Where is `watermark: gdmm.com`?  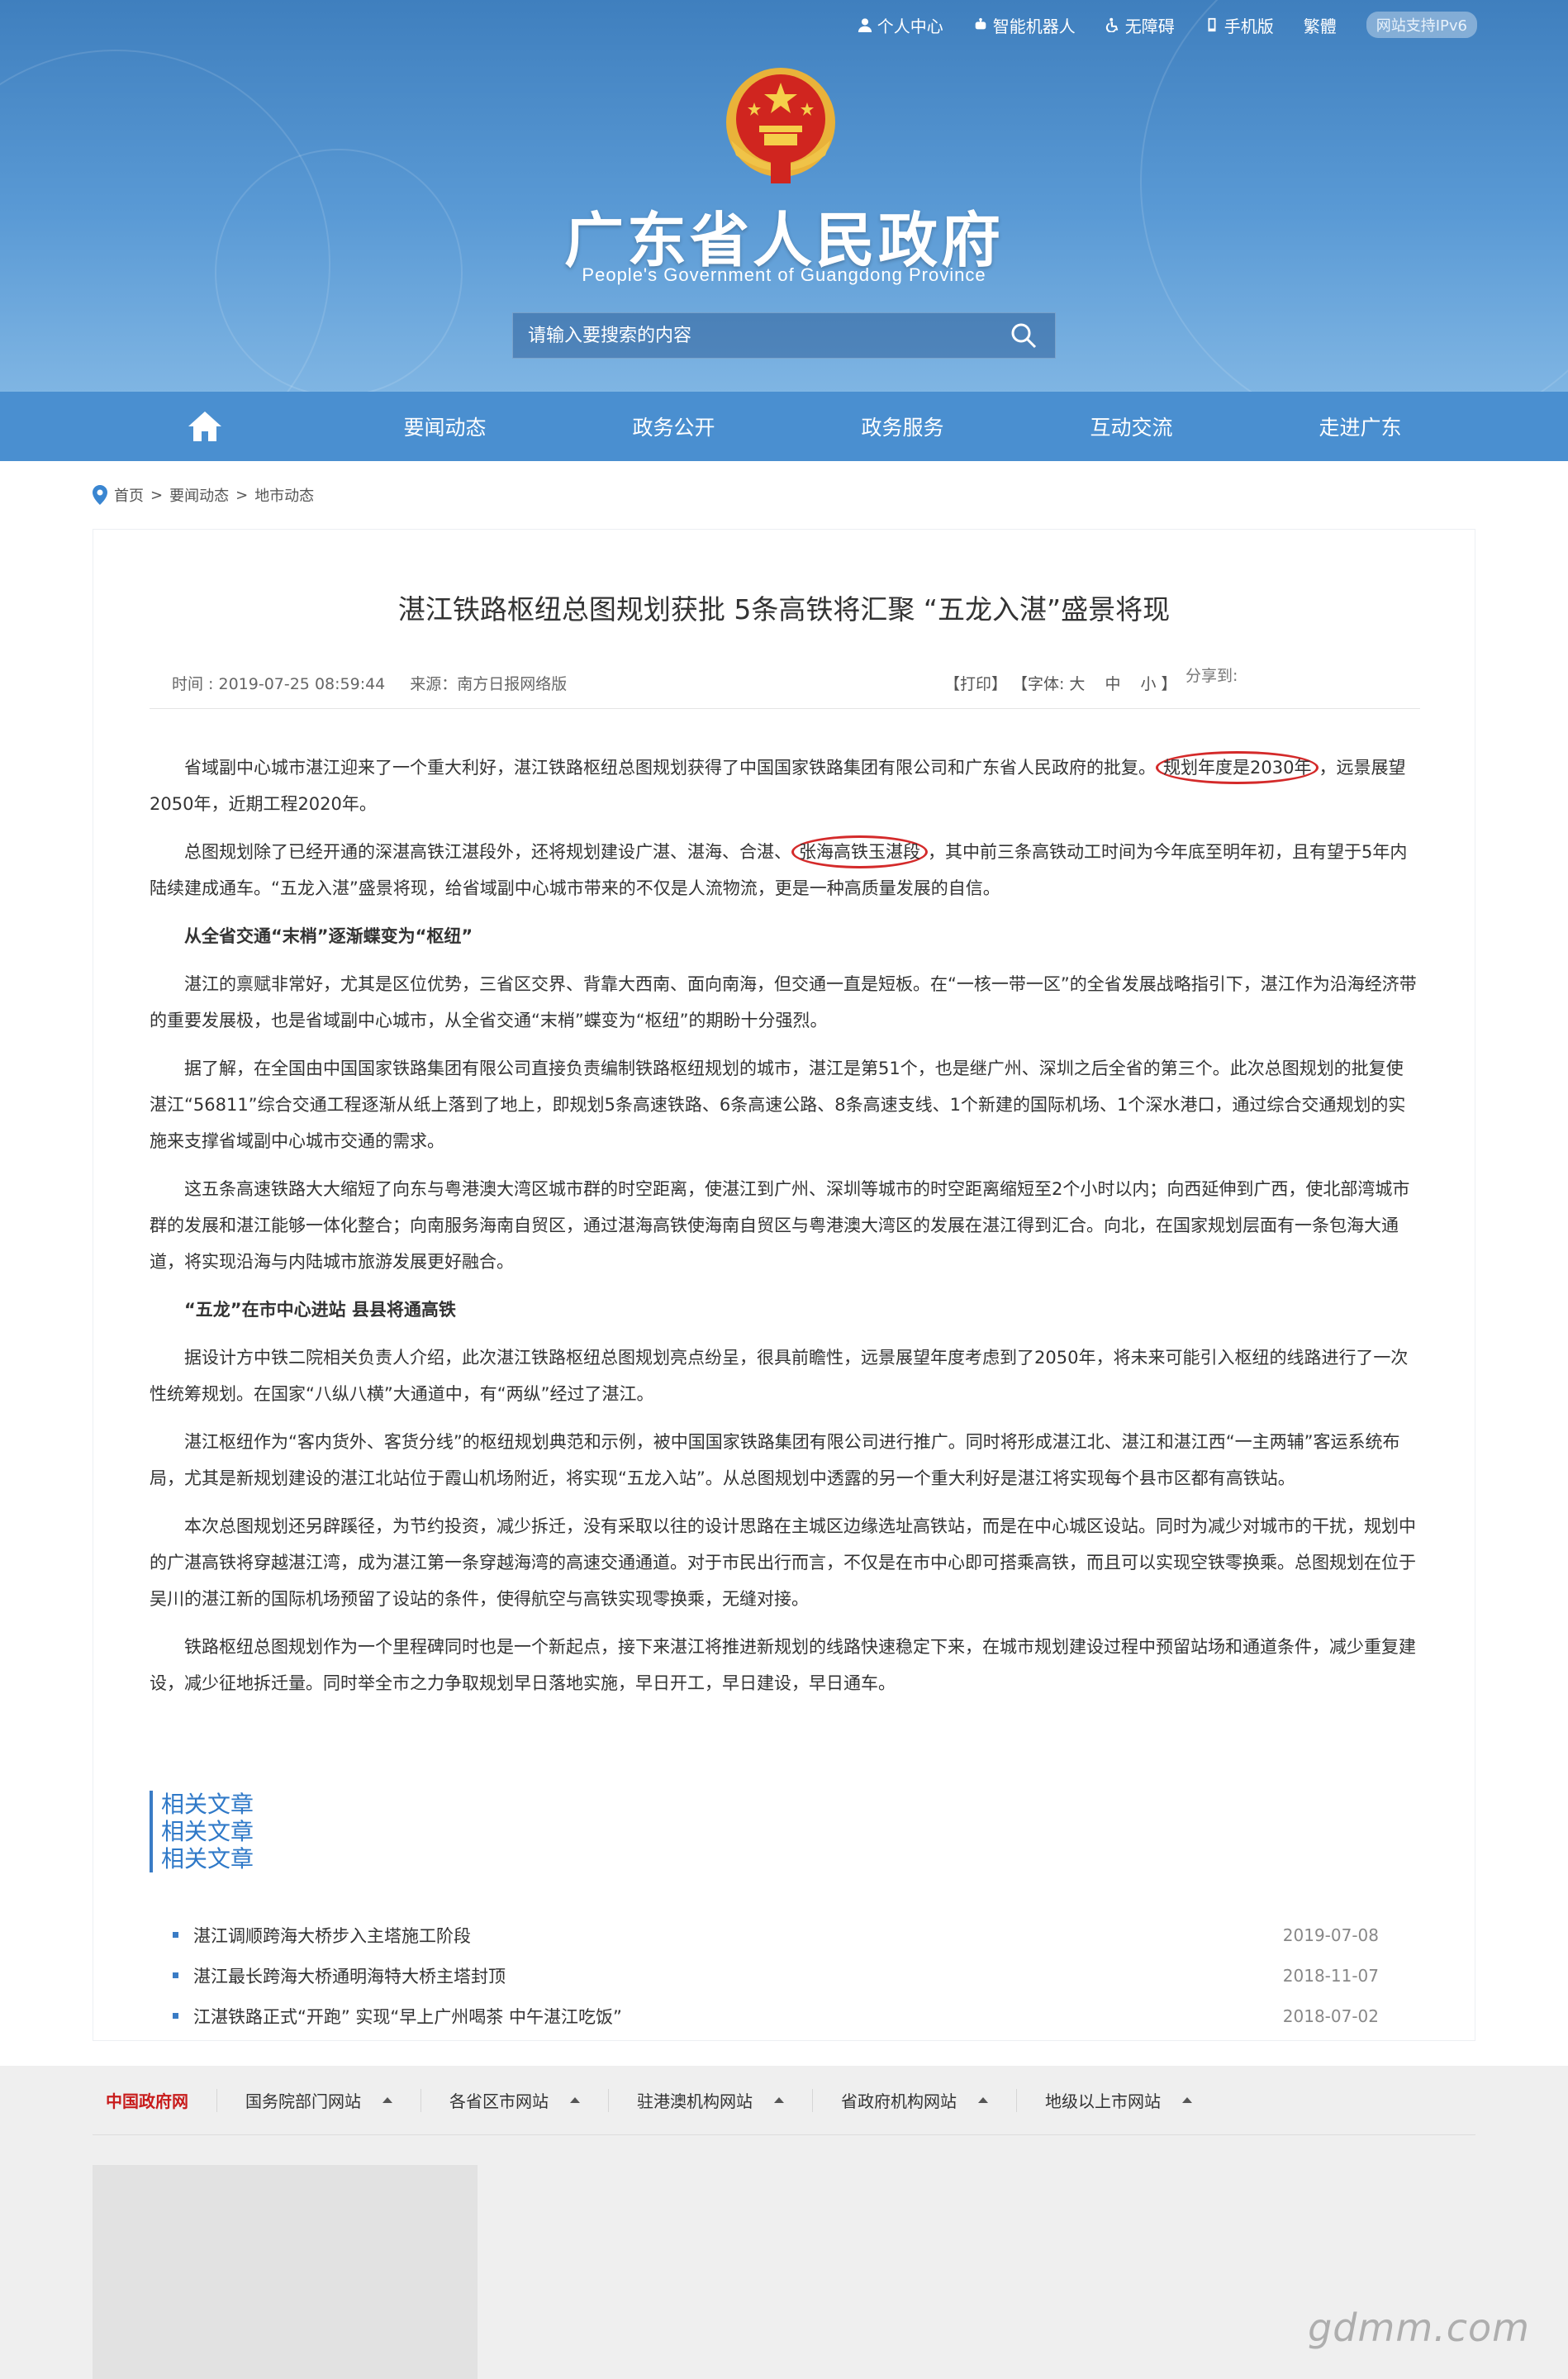
watermark: gdmm.com is located at coordinates (1419, 2327).